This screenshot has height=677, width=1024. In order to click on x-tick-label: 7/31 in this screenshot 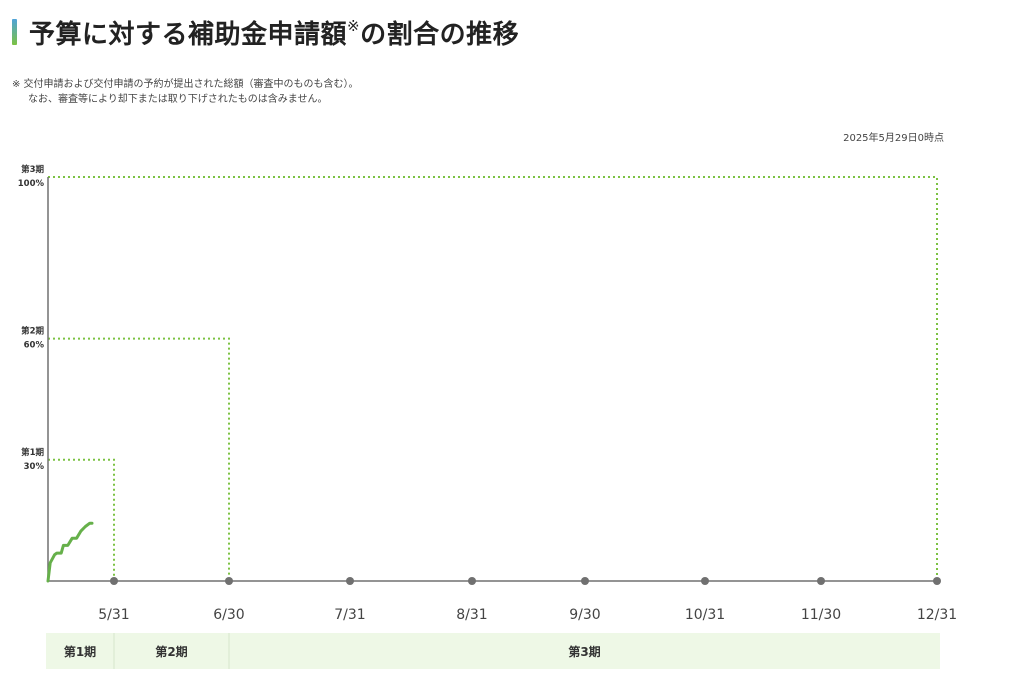, I will do `click(349, 615)`.